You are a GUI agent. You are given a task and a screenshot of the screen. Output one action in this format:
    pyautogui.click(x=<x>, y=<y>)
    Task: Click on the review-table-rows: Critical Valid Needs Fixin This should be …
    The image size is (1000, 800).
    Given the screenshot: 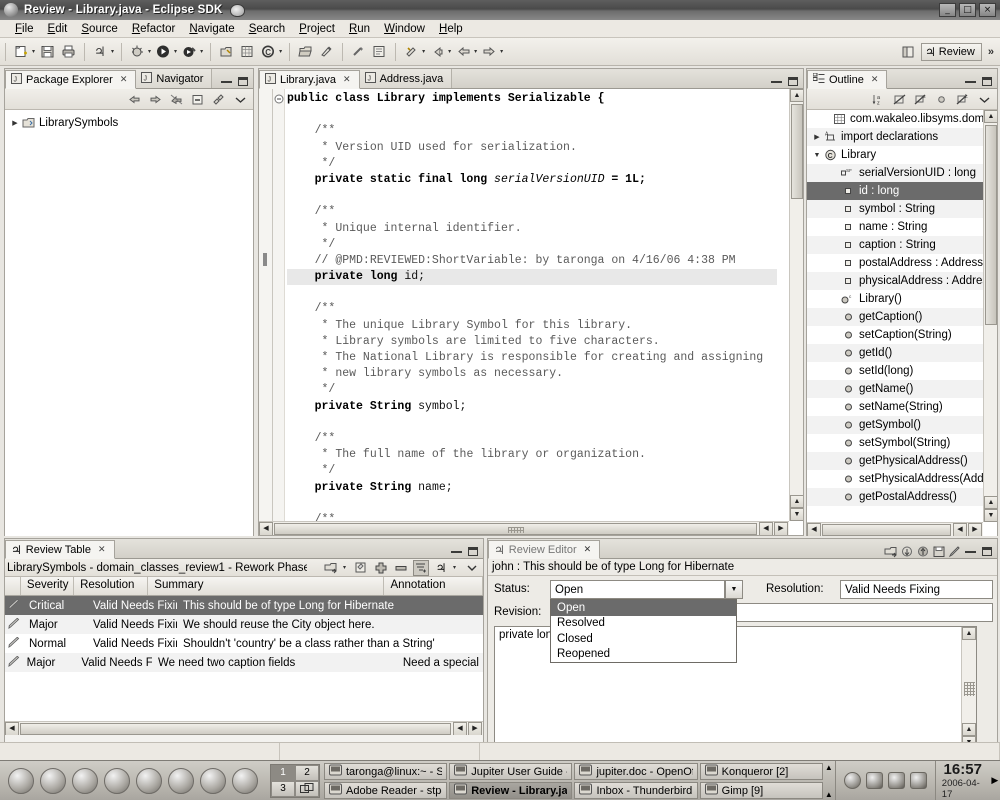 What is the action you would take?
    pyautogui.click(x=244, y=665)
    